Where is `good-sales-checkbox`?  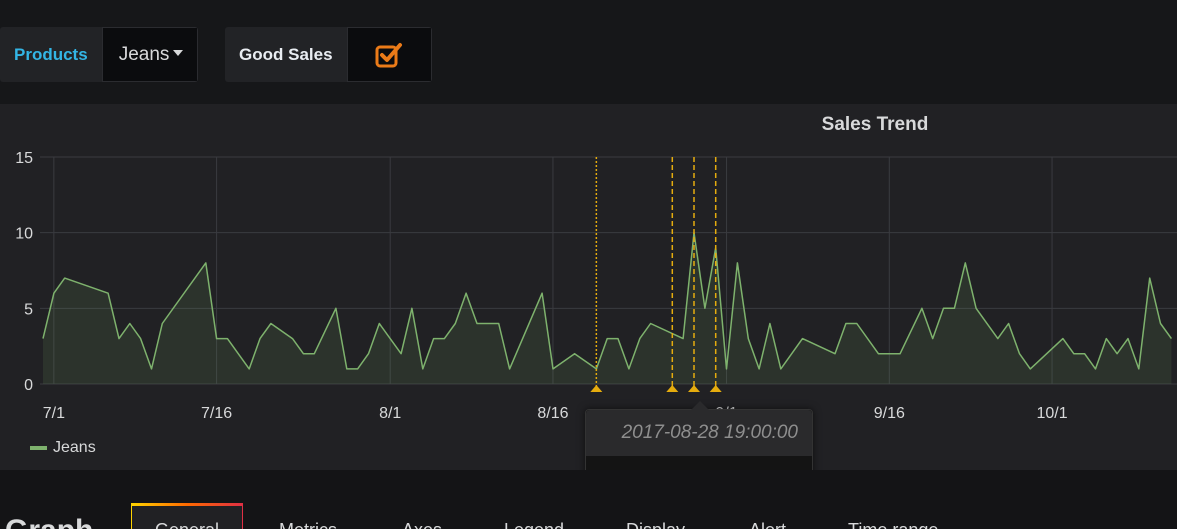 good-sales-checkbox is located at coordinates (389, 54).